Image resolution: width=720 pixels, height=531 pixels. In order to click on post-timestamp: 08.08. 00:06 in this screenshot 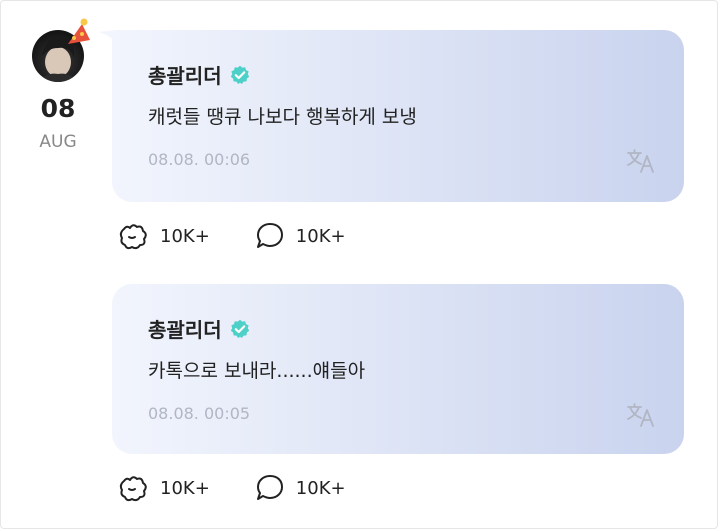, I will do `click(199, 159)`.